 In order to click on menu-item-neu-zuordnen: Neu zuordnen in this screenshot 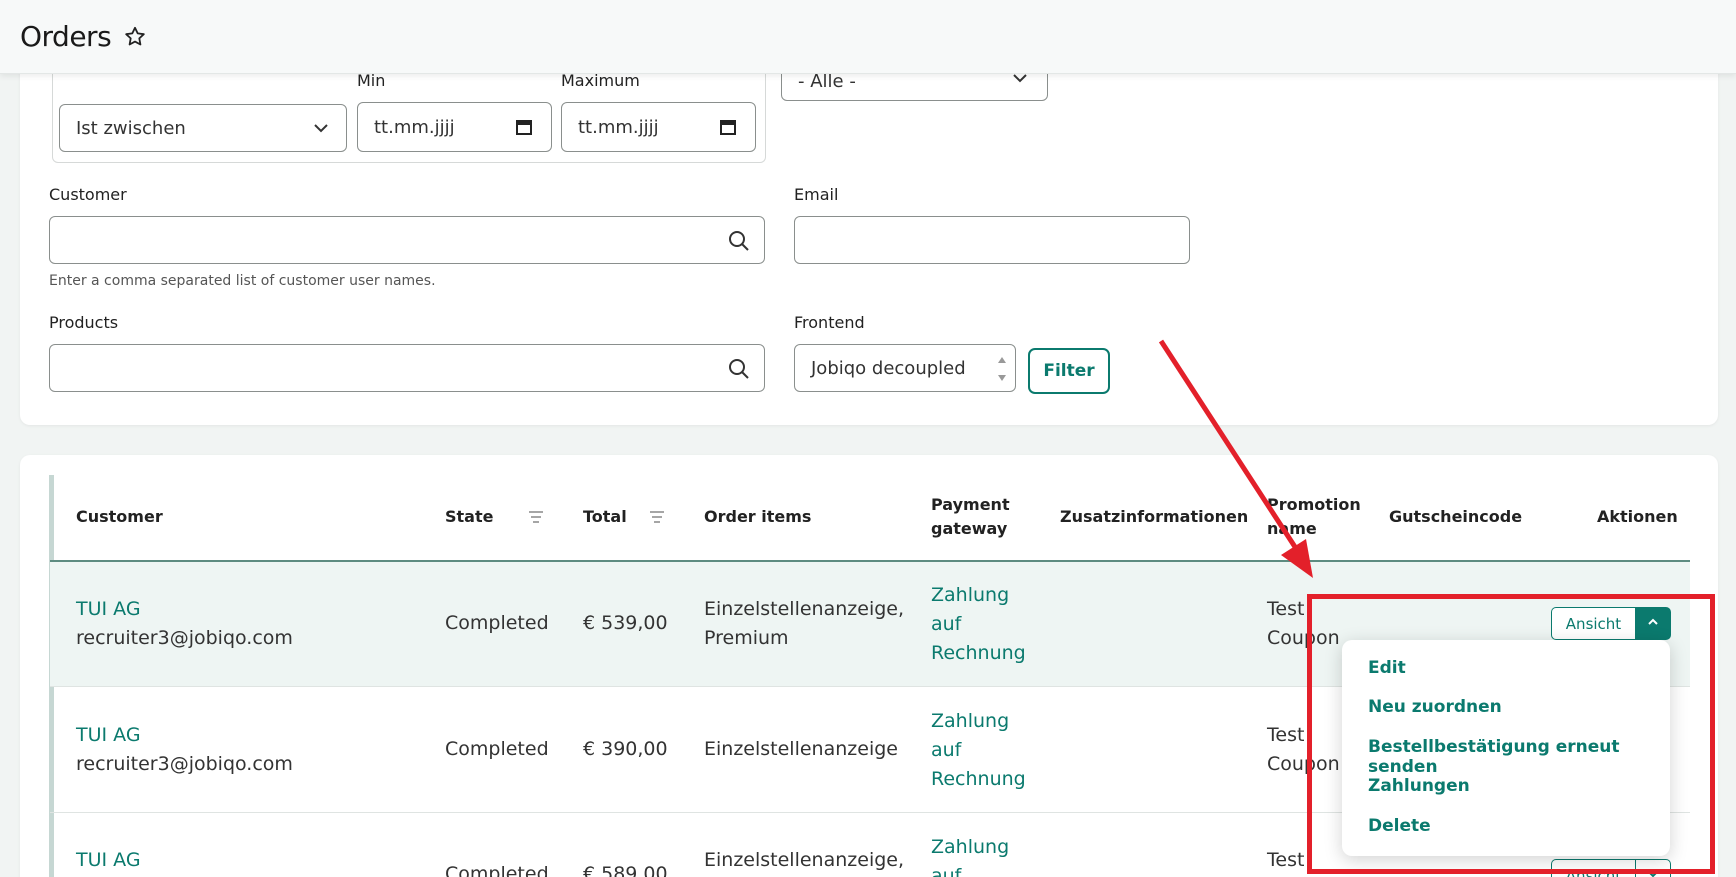, I will do `click(1435, 707)`.